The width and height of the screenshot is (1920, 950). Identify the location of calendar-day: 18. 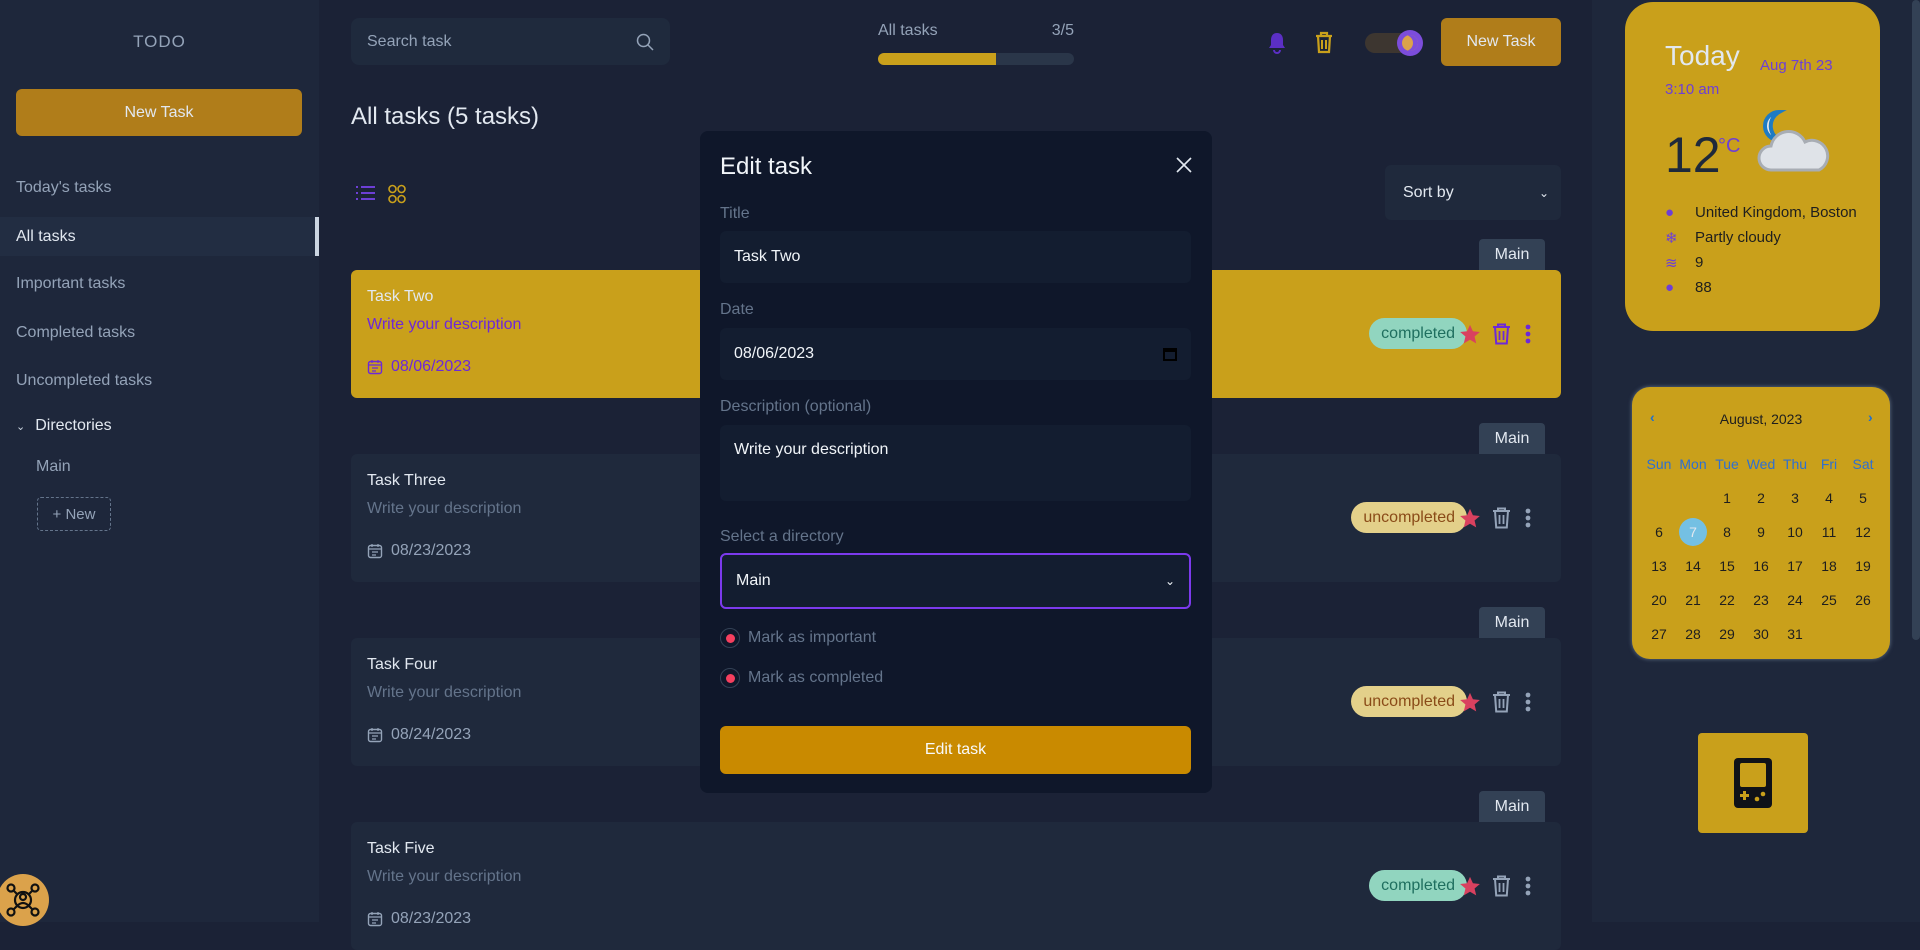
(1829, 566).